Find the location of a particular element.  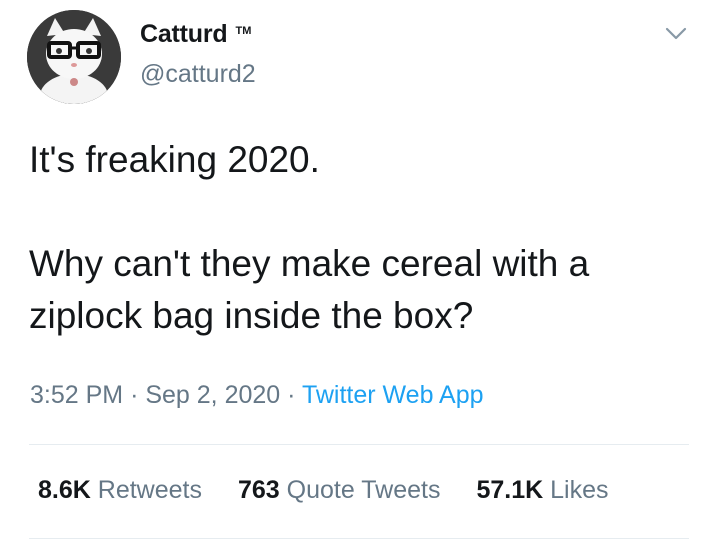

retweets-label: Retweets is located at coordinates (149, 490).